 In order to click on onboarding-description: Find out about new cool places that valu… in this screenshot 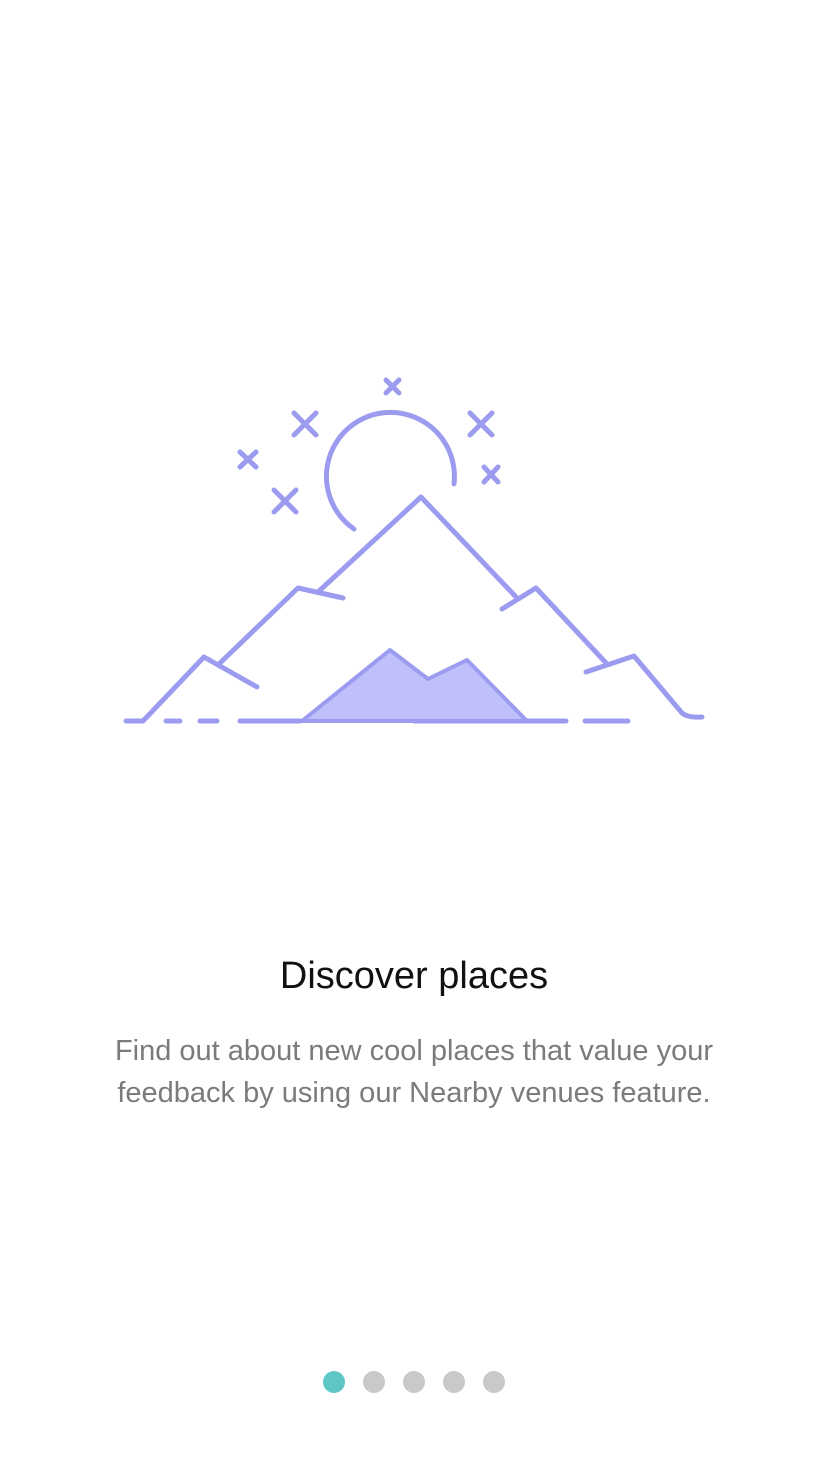, I will do `click(414, 1072)`.